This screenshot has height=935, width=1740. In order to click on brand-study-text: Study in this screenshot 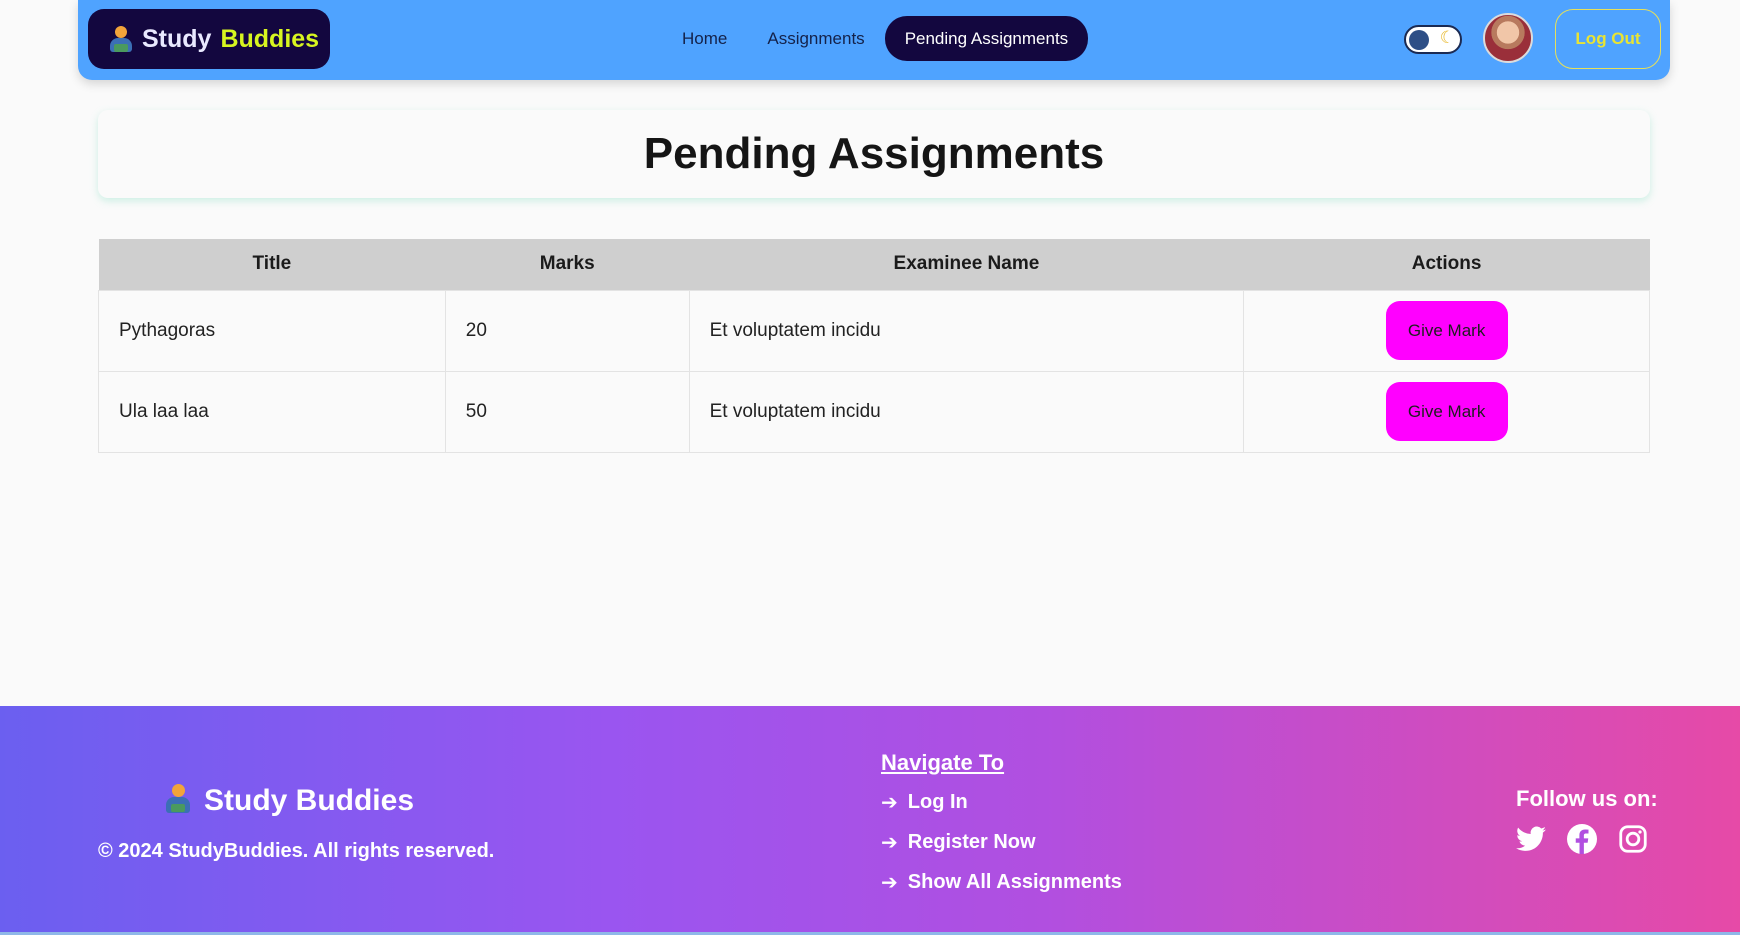, I will do `click(177, 38)`.